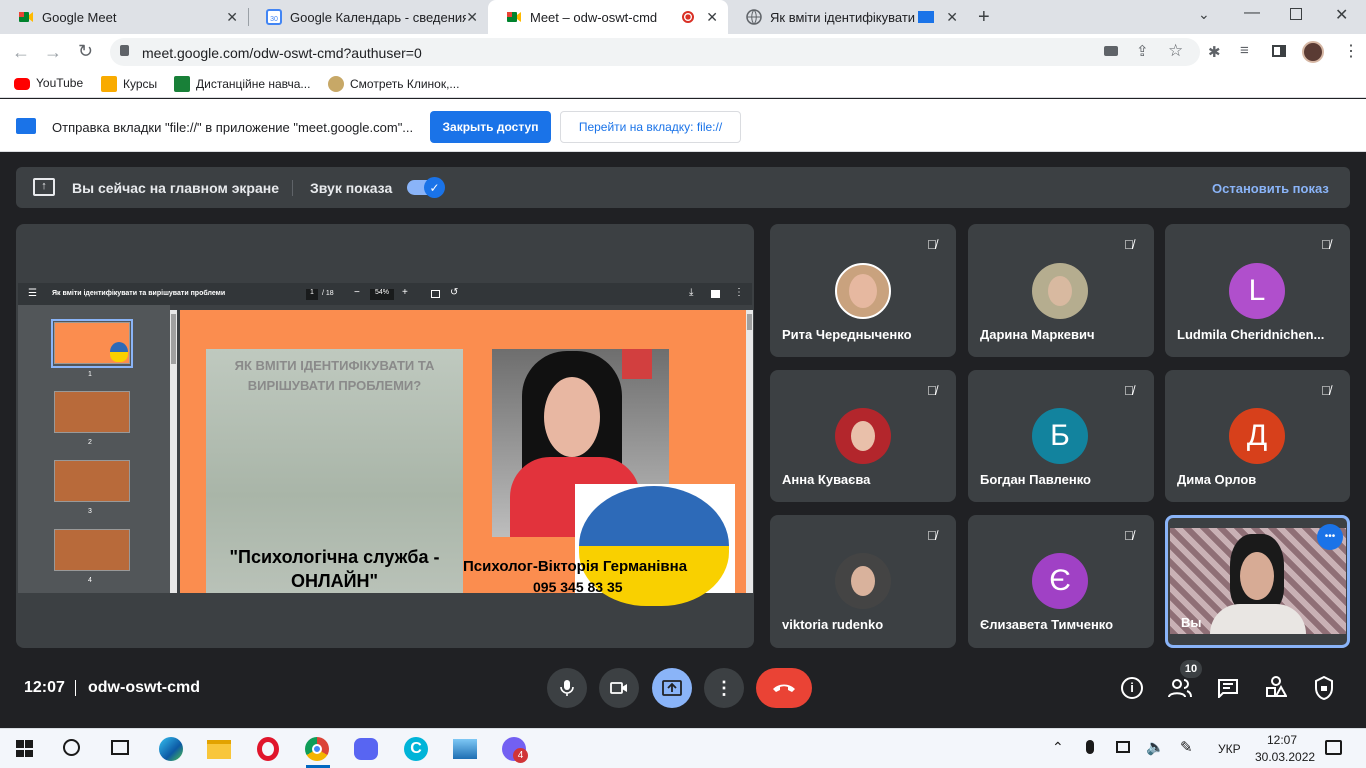 This screenshot has height=768, width=1366. What do you see at coordinates (1324, 688) in the screenshot?
I see `host-controls-icon` at bounding box center [1324, 688].